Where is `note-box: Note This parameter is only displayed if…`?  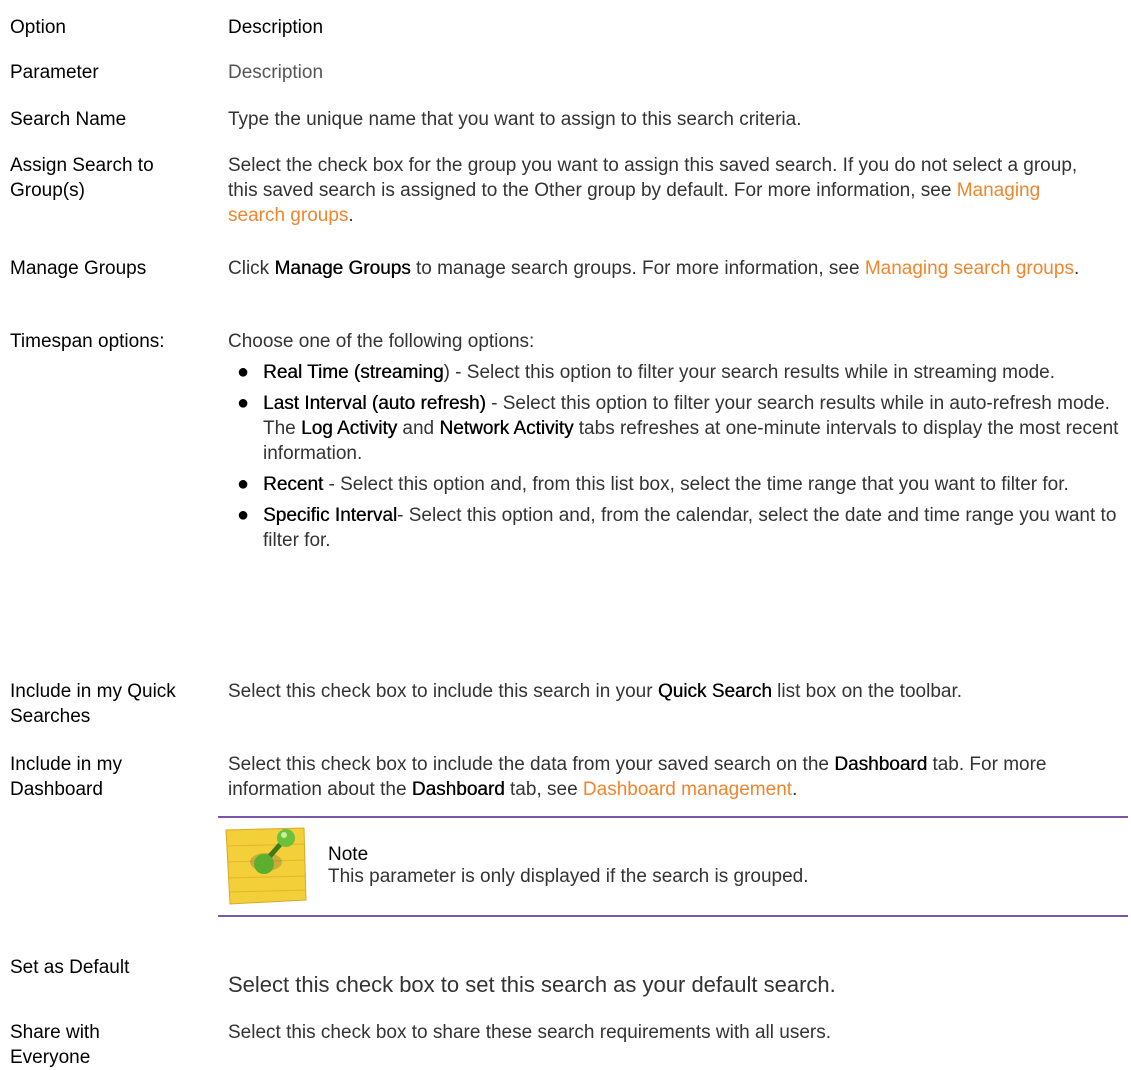 note-box: Note This parameter is only displayed if… is located at coordinates (673, 866).